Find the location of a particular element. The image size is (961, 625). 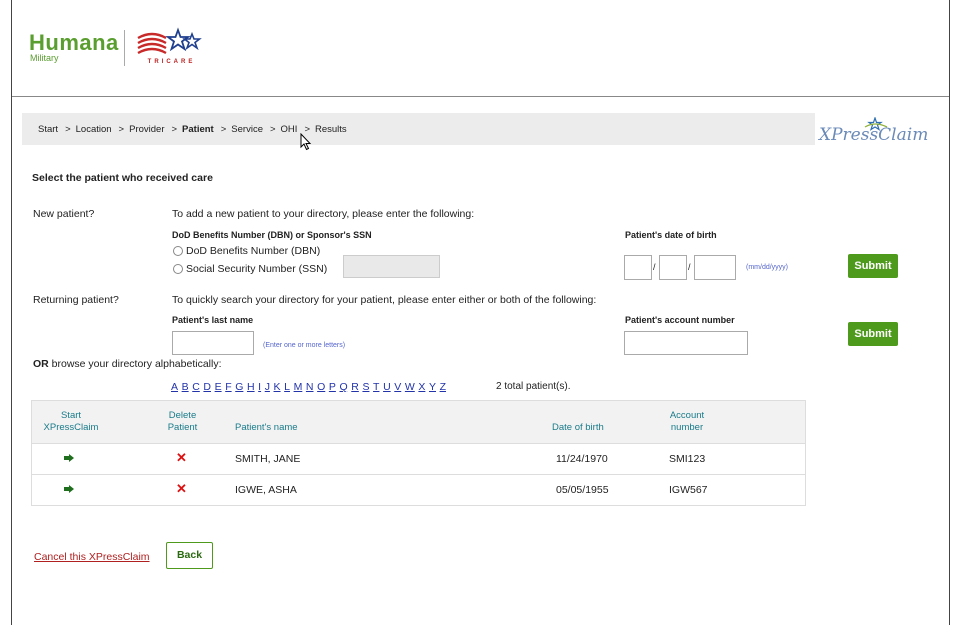

dob-year-input is located at coordinates (715, 267).